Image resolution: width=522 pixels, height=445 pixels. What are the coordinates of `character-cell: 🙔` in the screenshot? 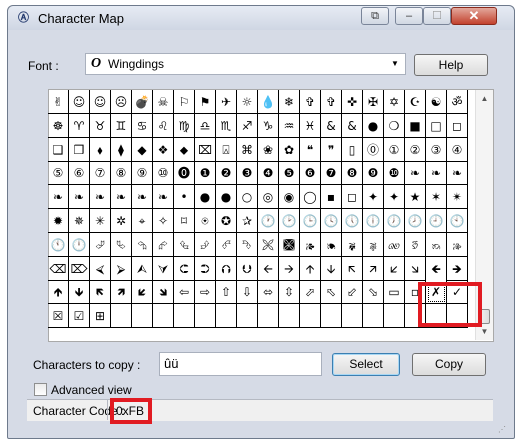 It's located at (331, 245).